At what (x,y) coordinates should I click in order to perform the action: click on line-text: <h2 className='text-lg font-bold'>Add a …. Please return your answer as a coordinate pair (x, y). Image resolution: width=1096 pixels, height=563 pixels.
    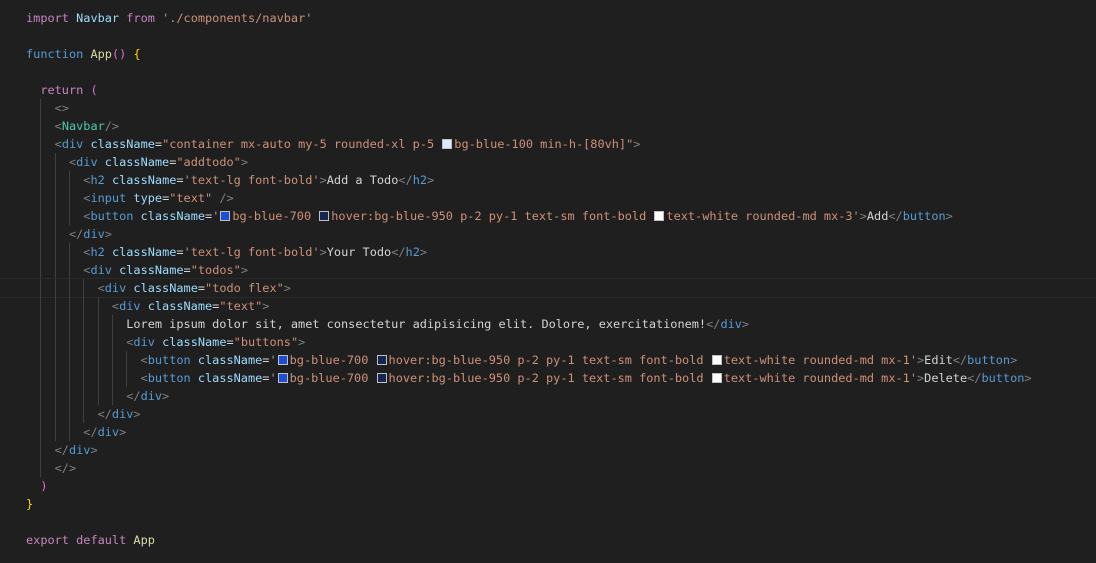
    Looking at the image, I should click on (259, 180).